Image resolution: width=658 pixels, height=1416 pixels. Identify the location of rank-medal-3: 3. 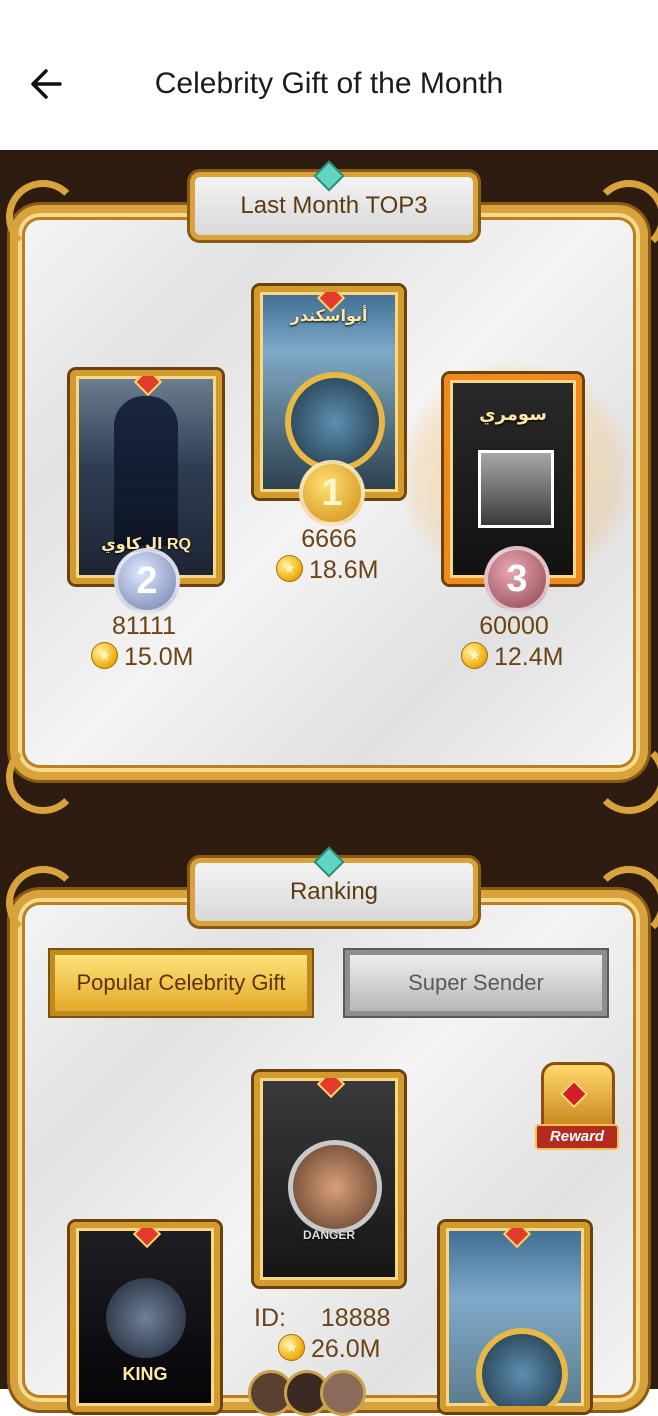
(517, 579).